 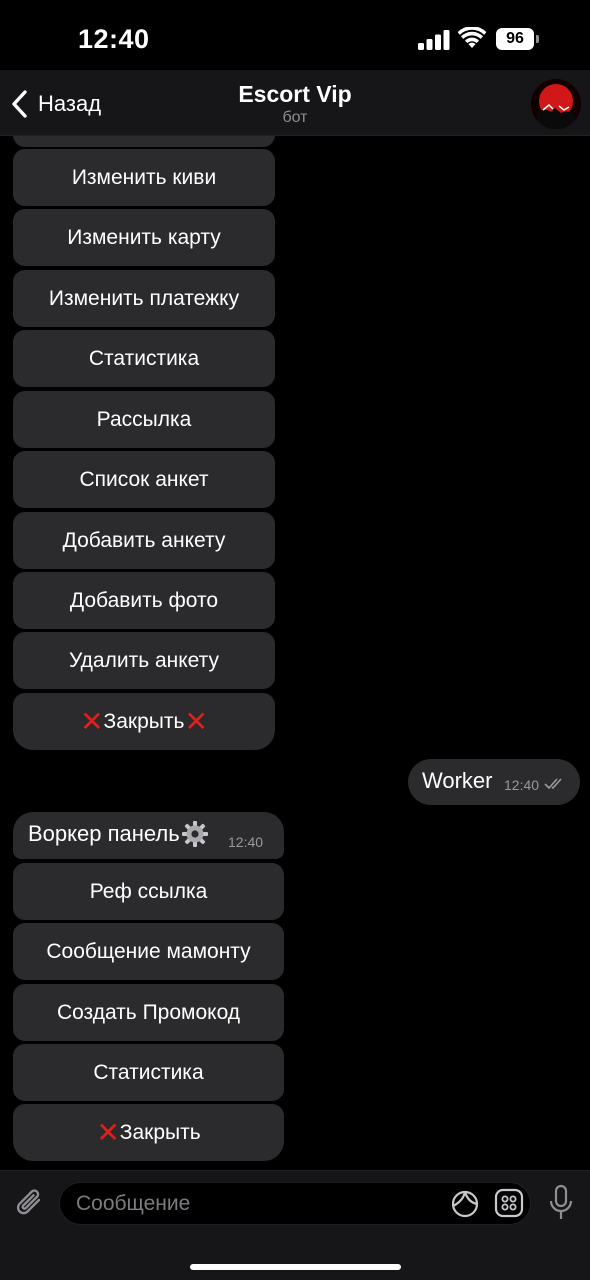 I want to click on home-indicator, so click(x=295, y=1267).